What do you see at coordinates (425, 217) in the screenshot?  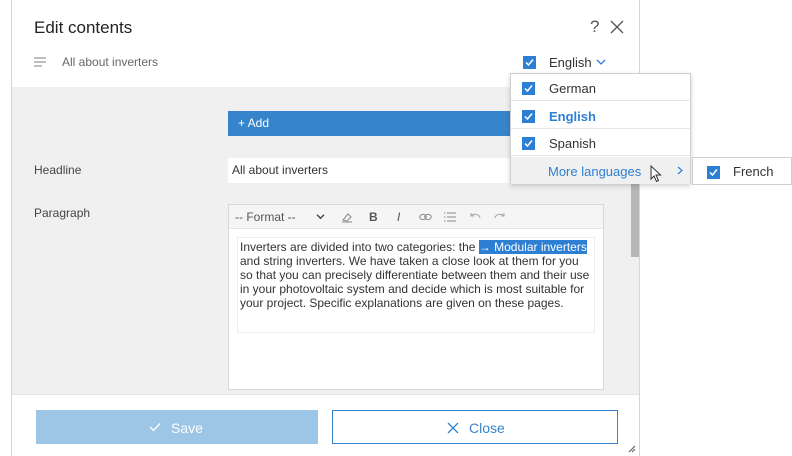 I see `link-icon` at bounding box center [425, 217].